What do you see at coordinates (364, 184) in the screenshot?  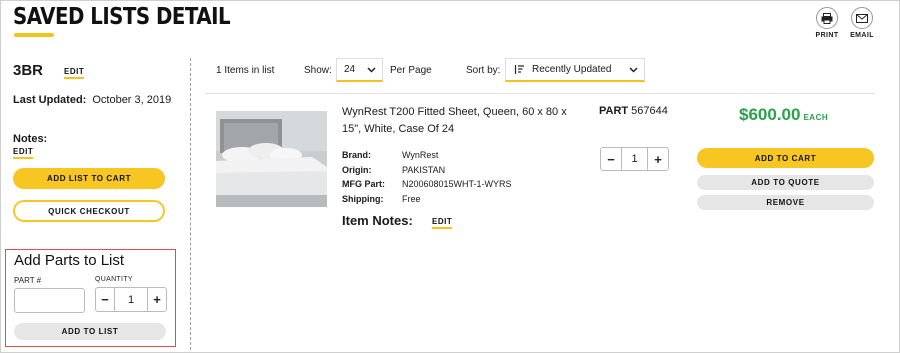 I see `spec-key: MFG Part:` at bounding box center [364, 184].